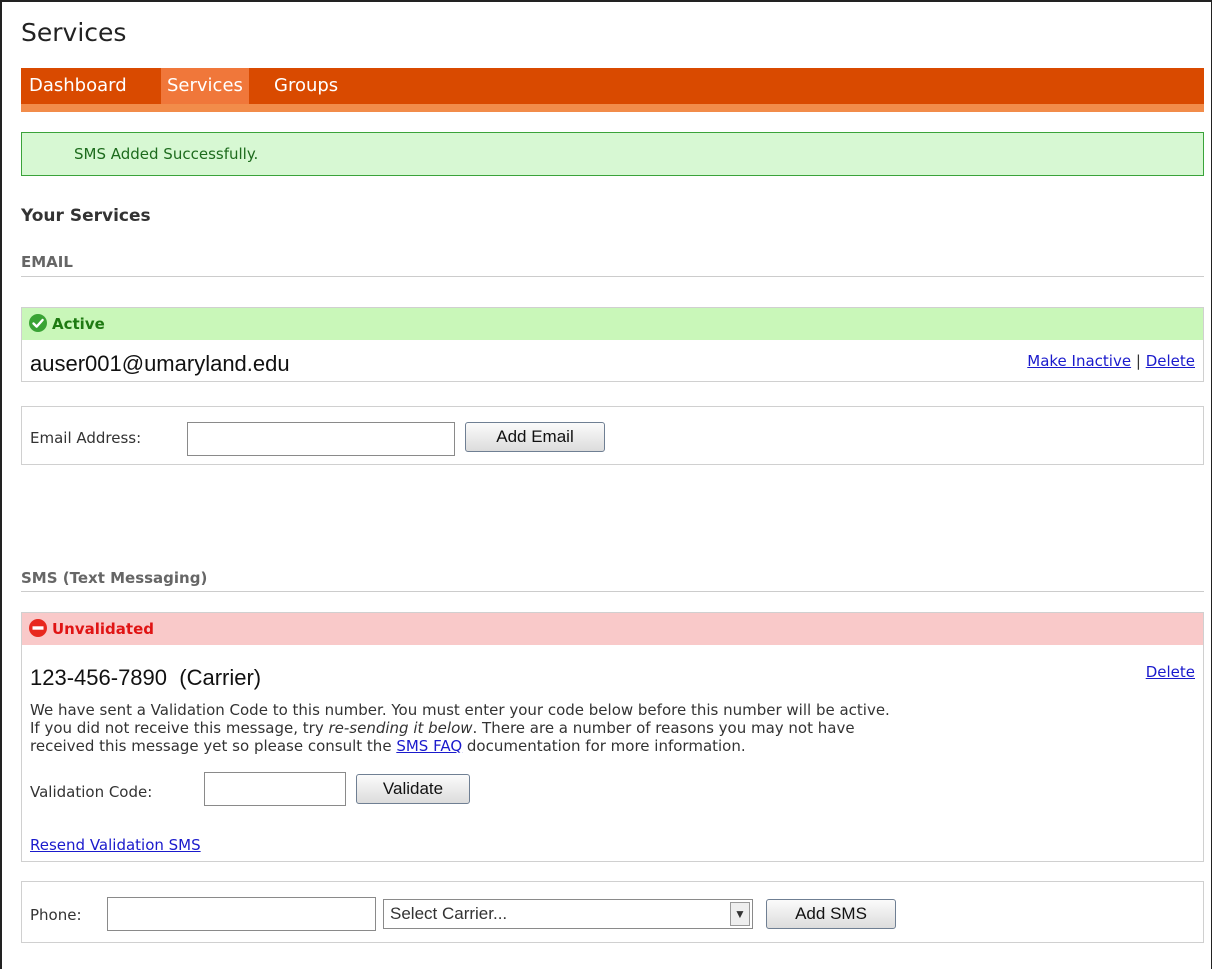 This screenshot has height=971, width=1215. I want to click on sms-delete-link: Delete, so click(1170, 672).